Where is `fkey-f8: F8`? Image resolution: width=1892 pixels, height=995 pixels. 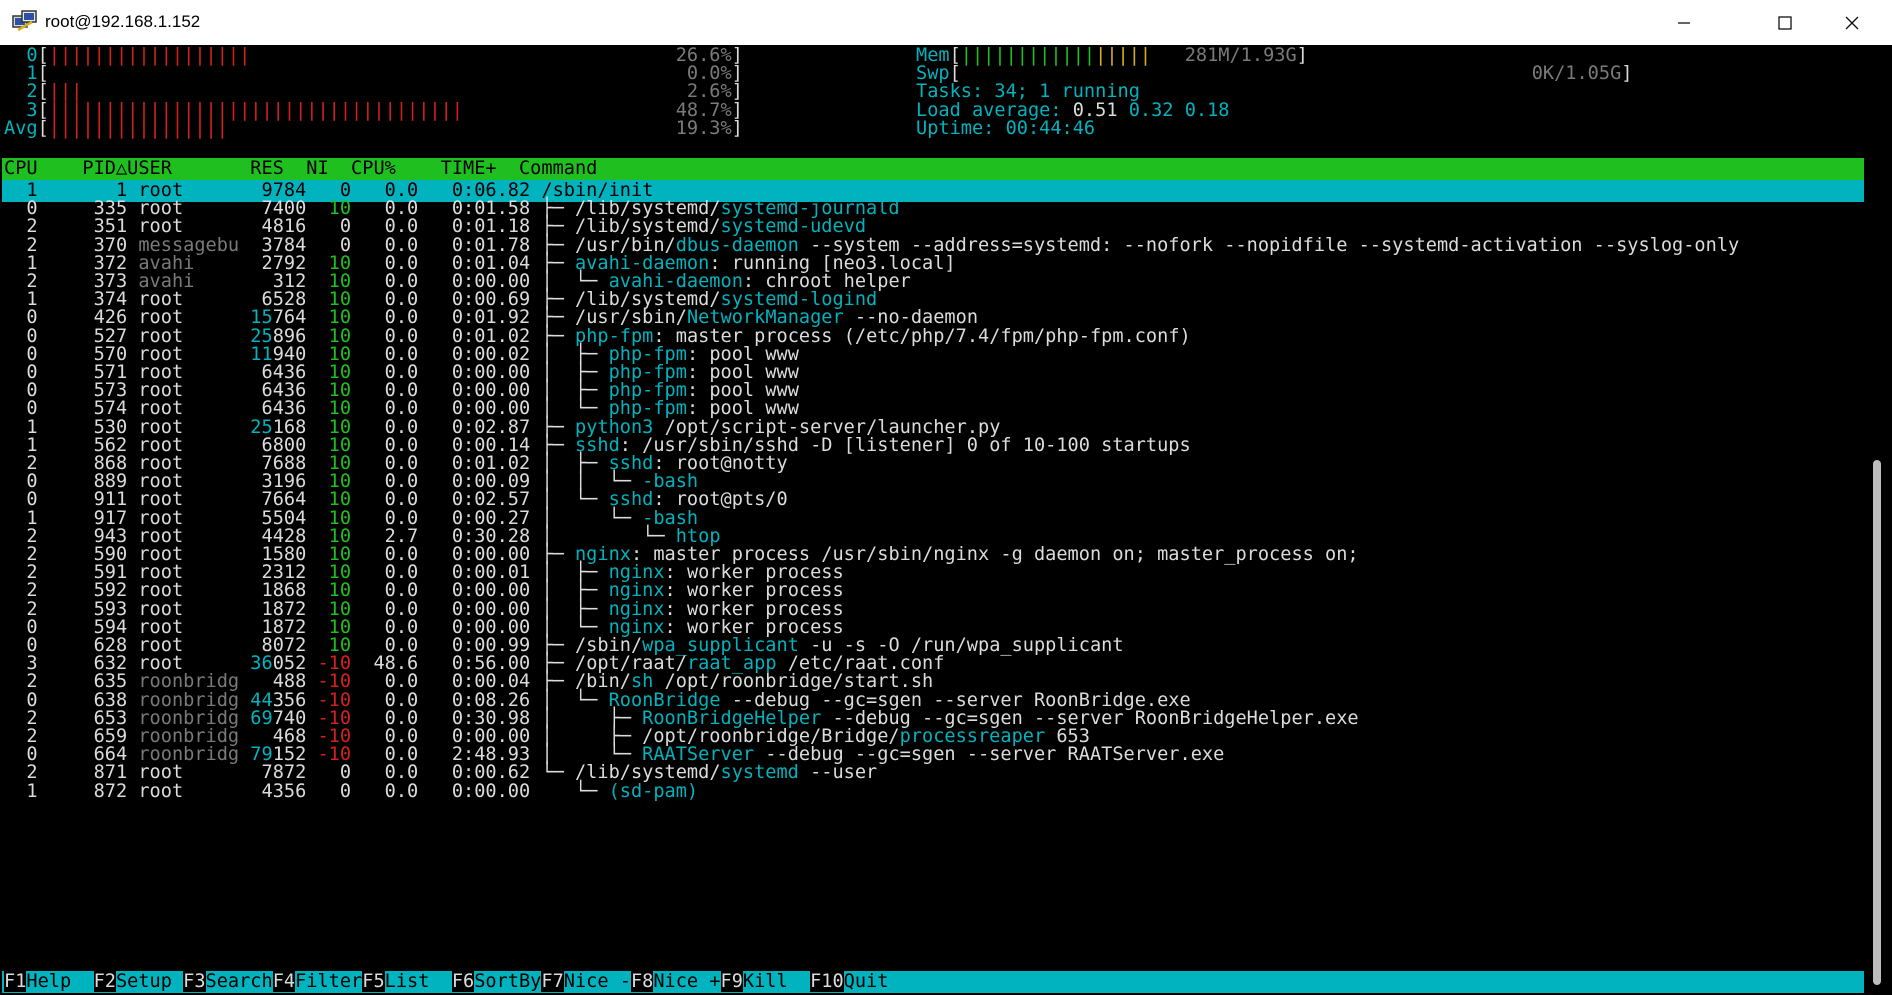
fkey-f8: F8 is located at coordinates (642, 981).